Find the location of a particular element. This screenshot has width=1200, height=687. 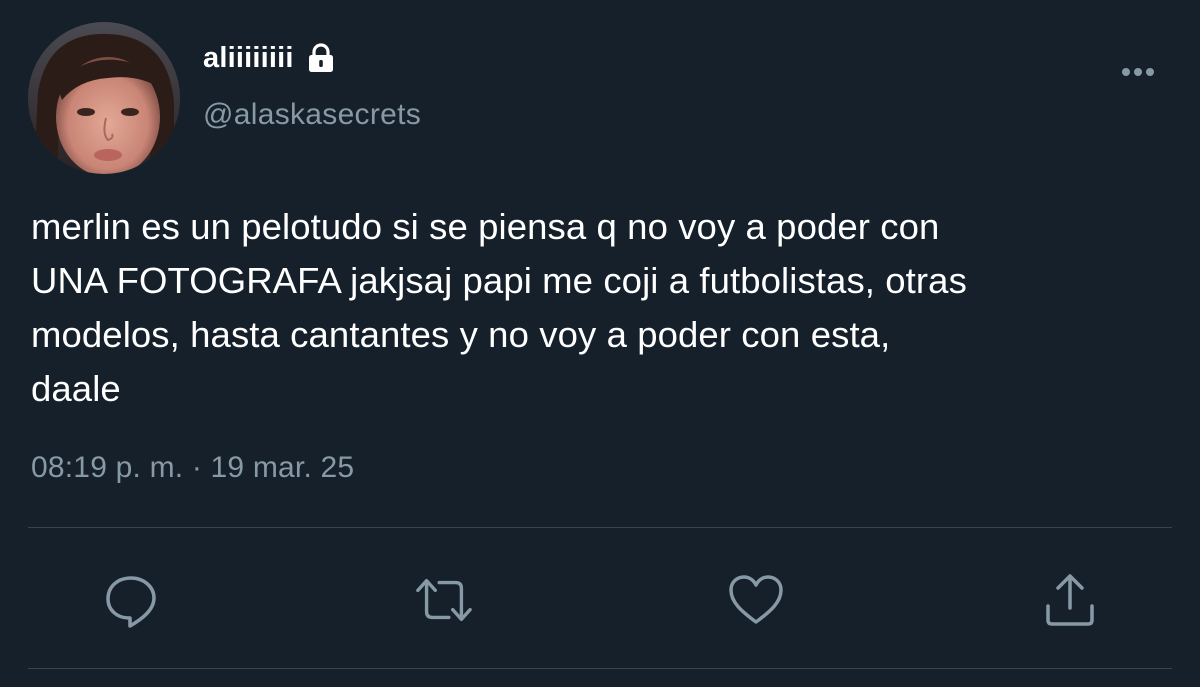

display-name: aliiiiiiii is located at coordinates (248, 58).